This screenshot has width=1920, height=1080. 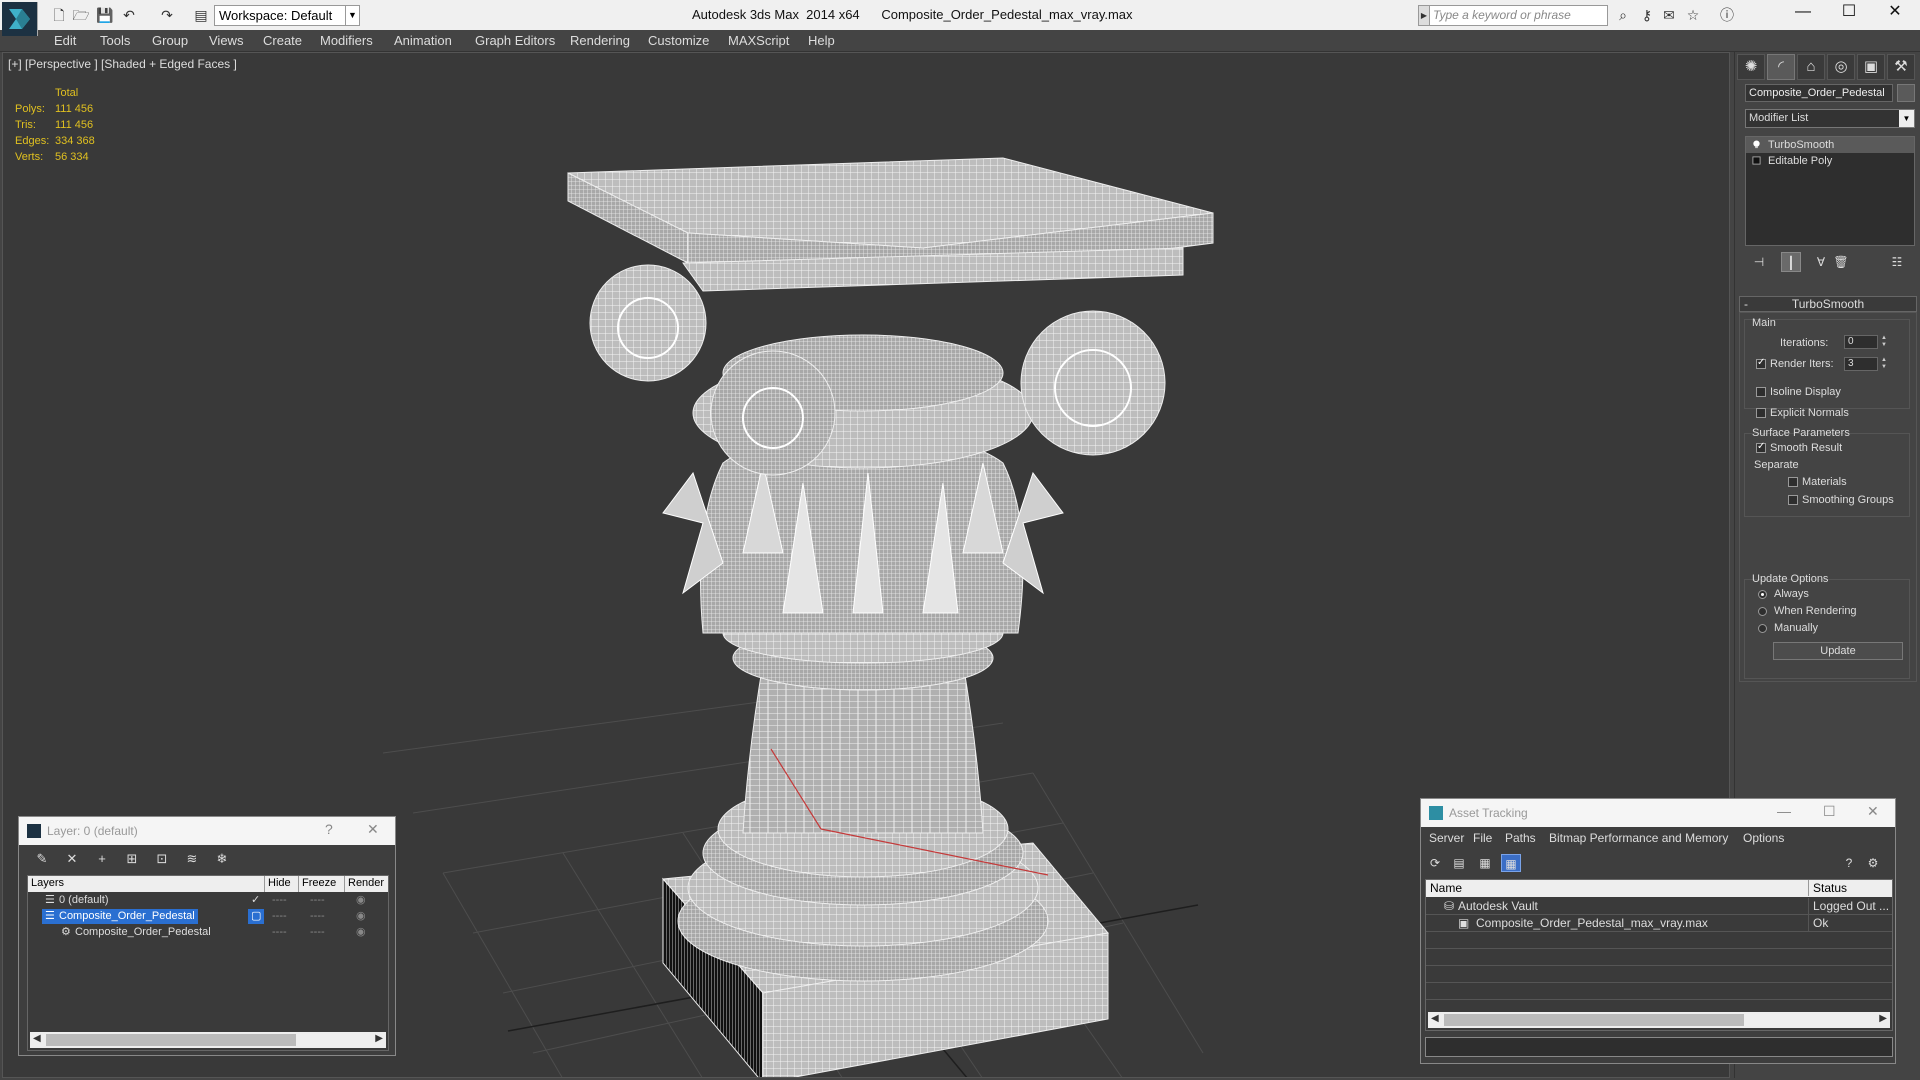 I want to click on column-render: Render, so click(x=364, y=884).